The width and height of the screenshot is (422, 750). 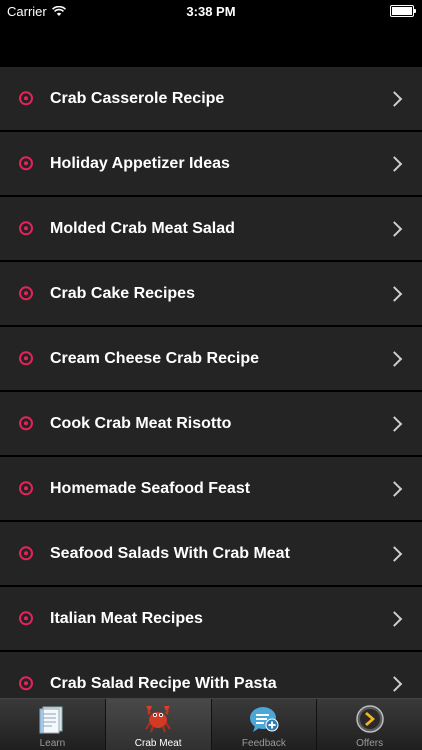 I want to click on tab-label: Crab Meat, so click(x=158, y=743).